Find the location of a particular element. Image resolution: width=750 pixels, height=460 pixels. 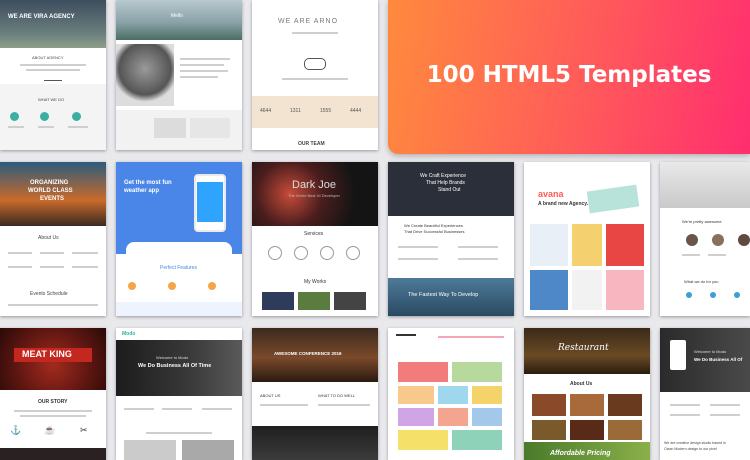

intro-line1: We Create Beautiful Experiences is located at coordinates (433, 225).